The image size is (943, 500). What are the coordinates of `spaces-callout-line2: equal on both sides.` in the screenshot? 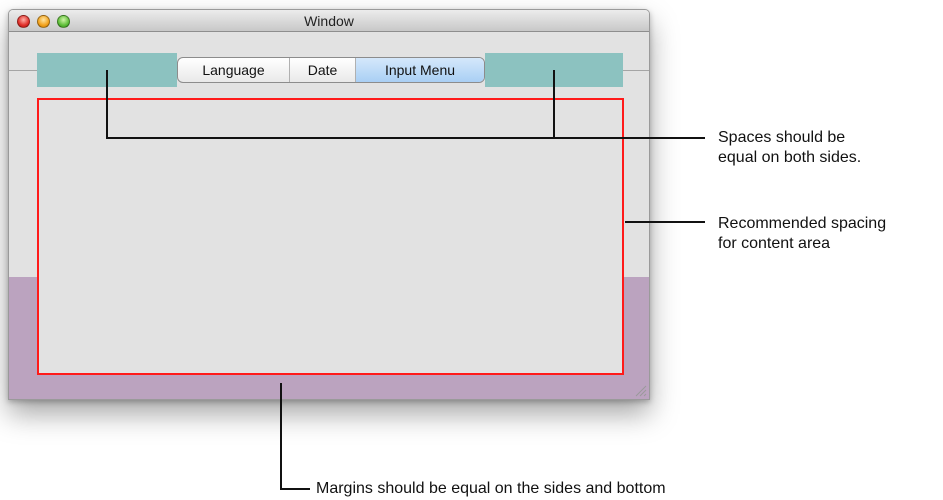 It's located at (790, 157).